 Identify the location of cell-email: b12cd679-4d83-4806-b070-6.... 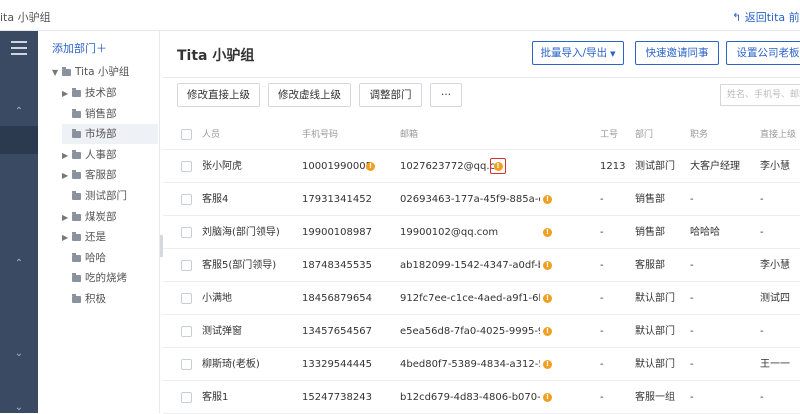
(470, 397).